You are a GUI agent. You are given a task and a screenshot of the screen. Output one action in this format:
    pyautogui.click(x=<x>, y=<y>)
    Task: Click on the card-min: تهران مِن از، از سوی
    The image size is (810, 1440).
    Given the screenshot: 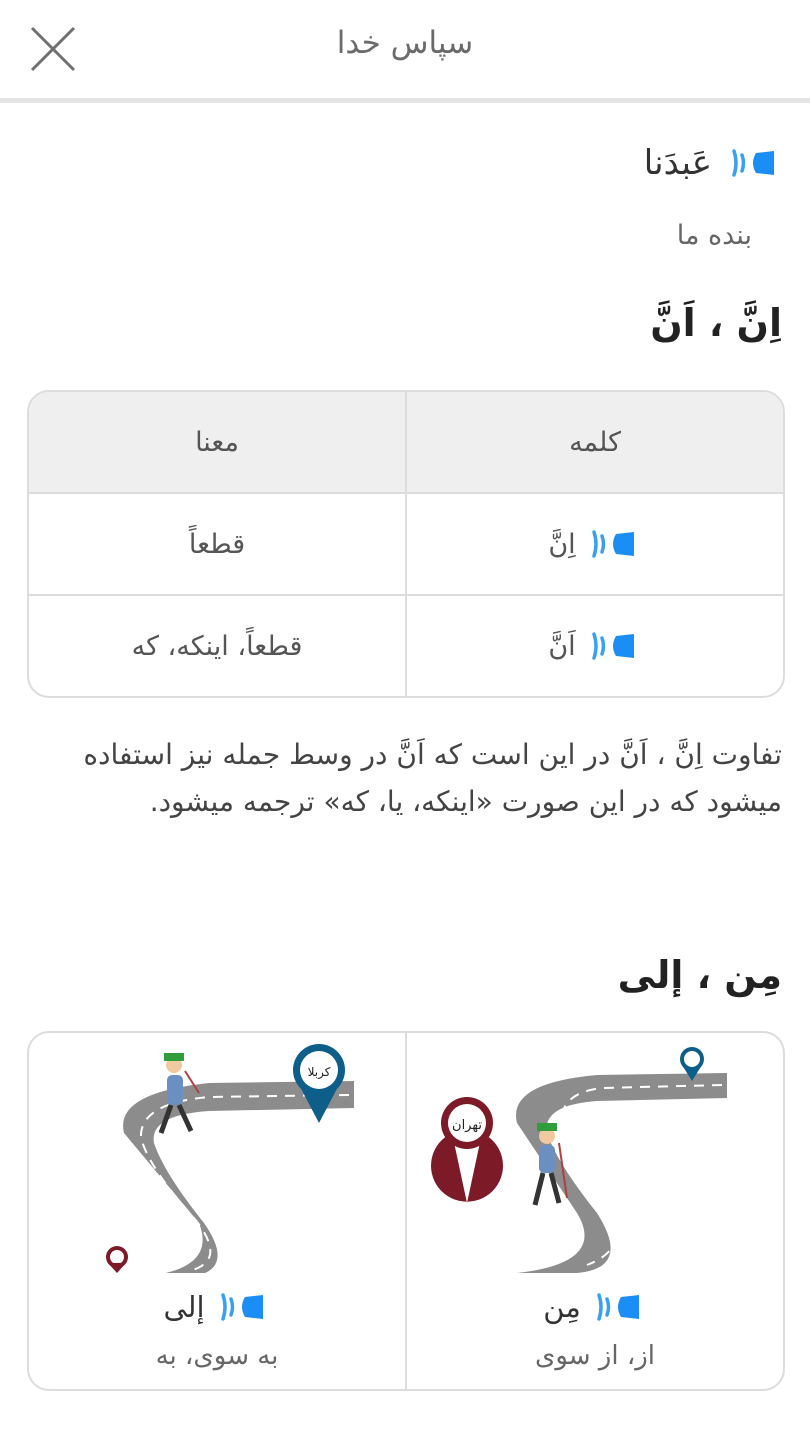 What is the action you would take?
    pyautogui.click(x=595, y=1211)
    